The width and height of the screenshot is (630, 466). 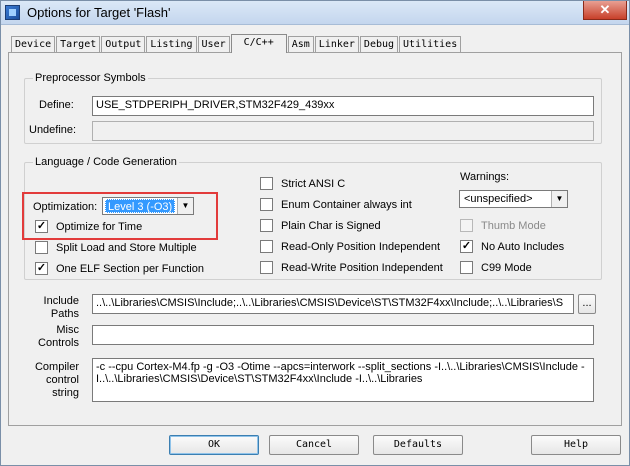 What do you see at coordinates (605, 10) in the screenshot?
I see `close-icon: ✕` at bounding box center [605, 10].